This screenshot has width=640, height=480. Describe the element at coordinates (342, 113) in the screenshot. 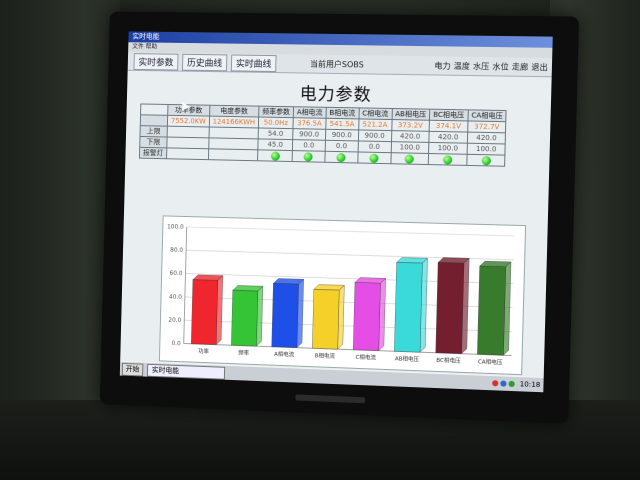

I see `header-col-2: B相电流` at that location.